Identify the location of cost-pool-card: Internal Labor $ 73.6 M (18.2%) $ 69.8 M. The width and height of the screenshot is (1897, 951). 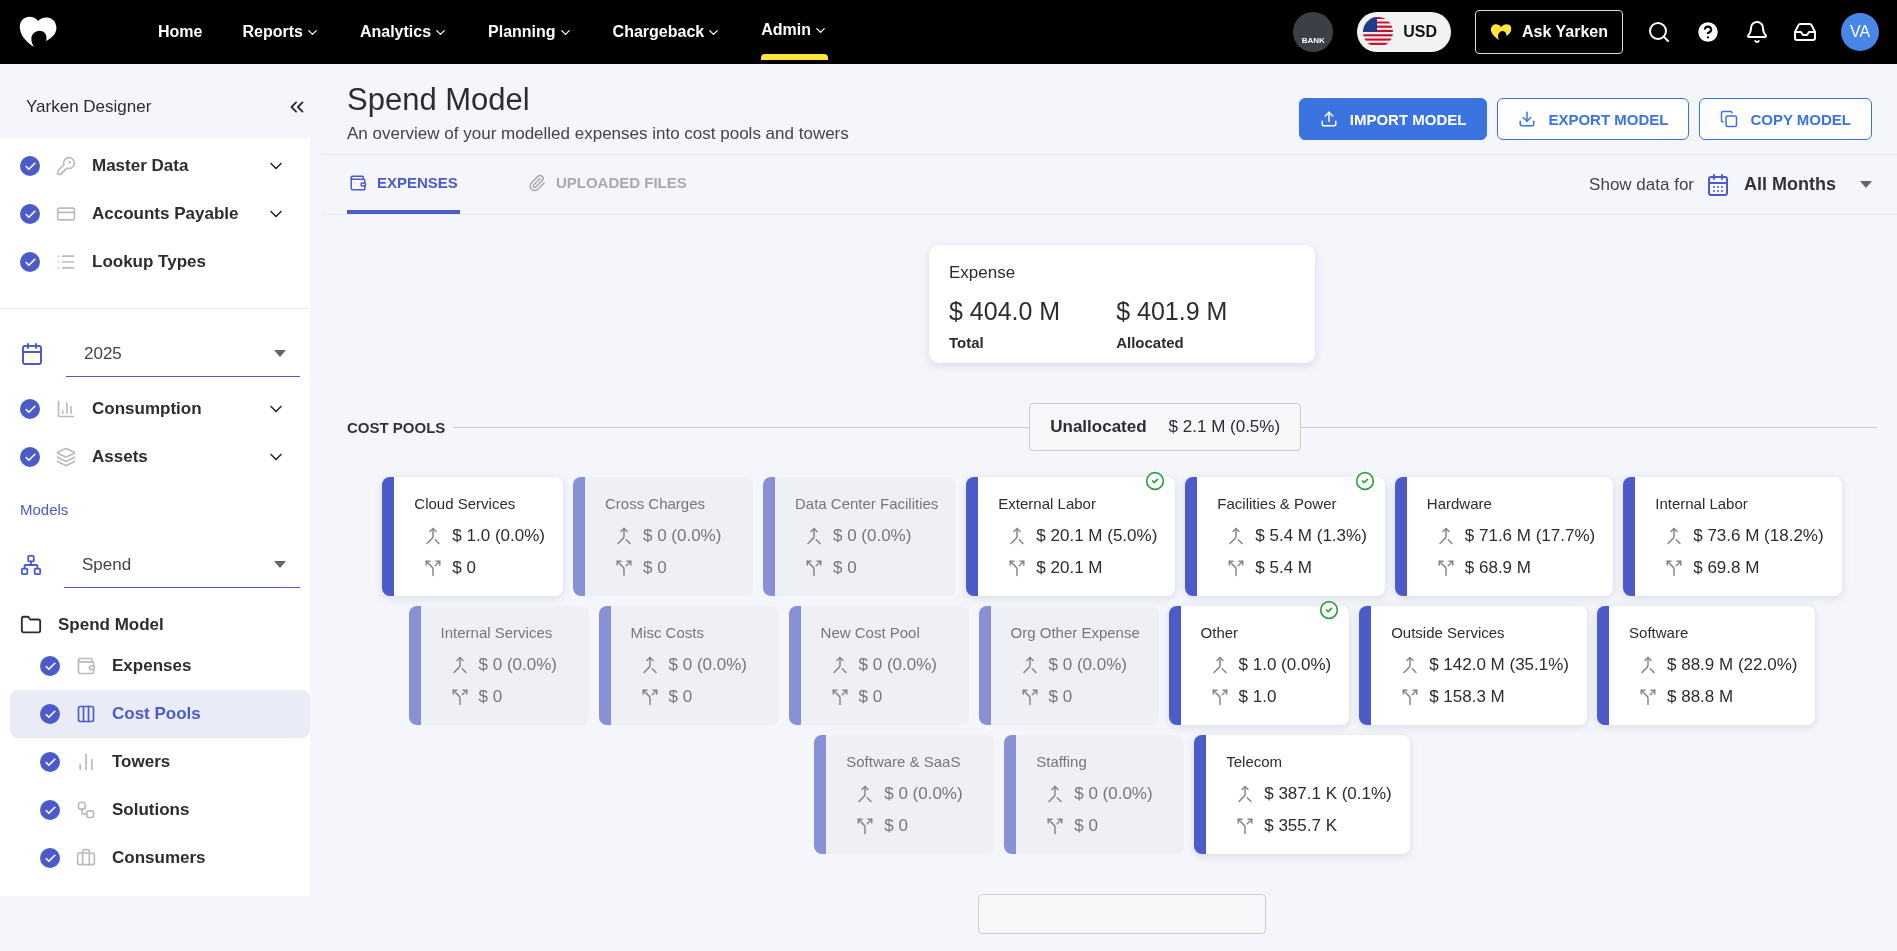
(1732, 536).